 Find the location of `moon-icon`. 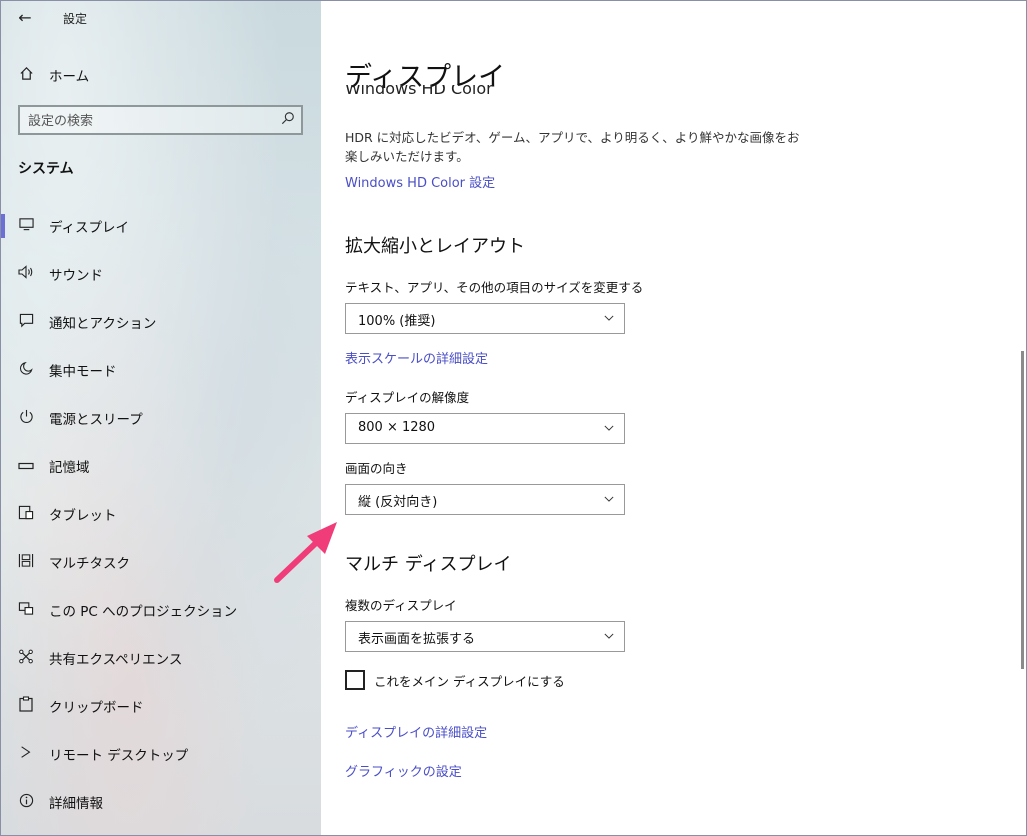

moon-icon is located at coordinates (26, 370).